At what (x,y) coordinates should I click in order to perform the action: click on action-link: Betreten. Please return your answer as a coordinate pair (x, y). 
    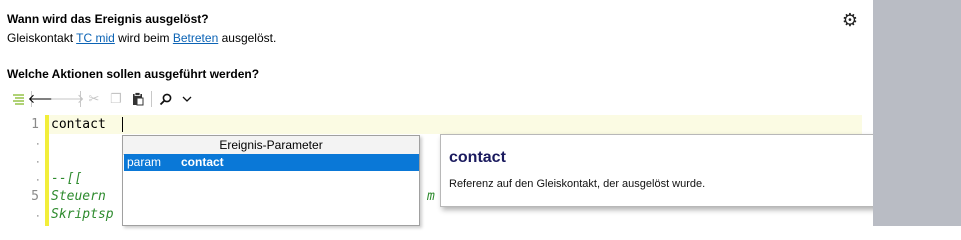
    Looking at the image, I should click on (195, 38).